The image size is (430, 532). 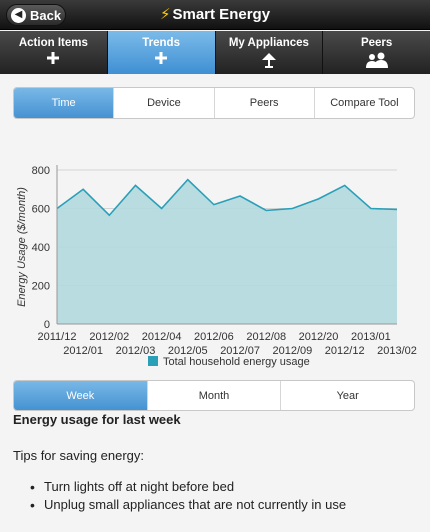 I want to click on y-tick-label: 800, so click(x=41, y=171).